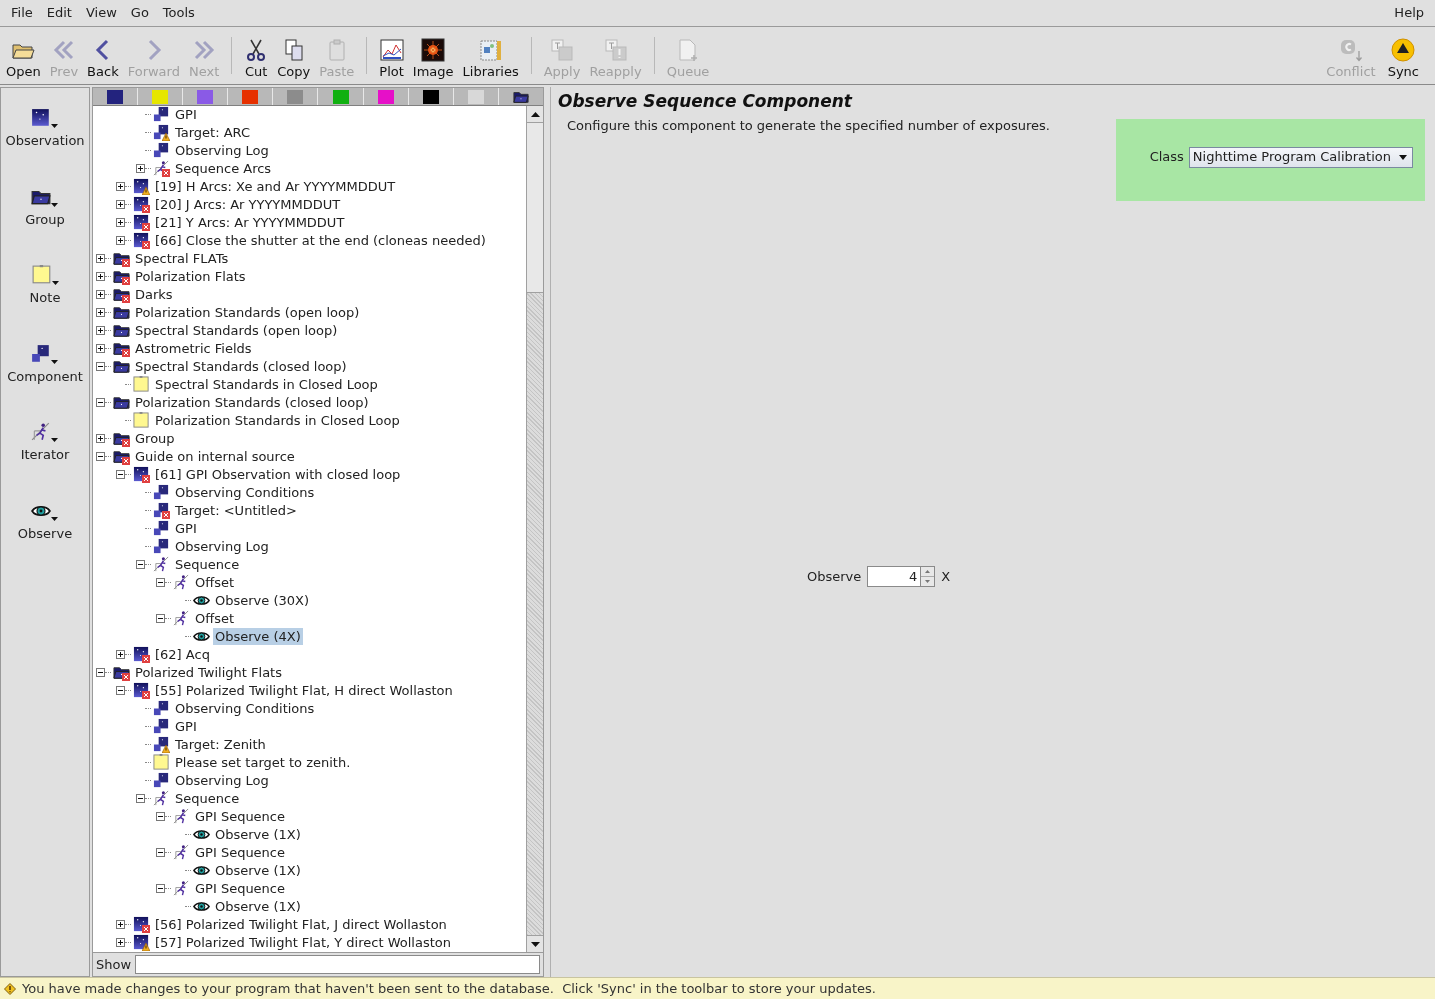  What do you see at coordinates (154, 294) in the screenshot?
I see `tree-item: Darks` at bounding box center [154, 294].